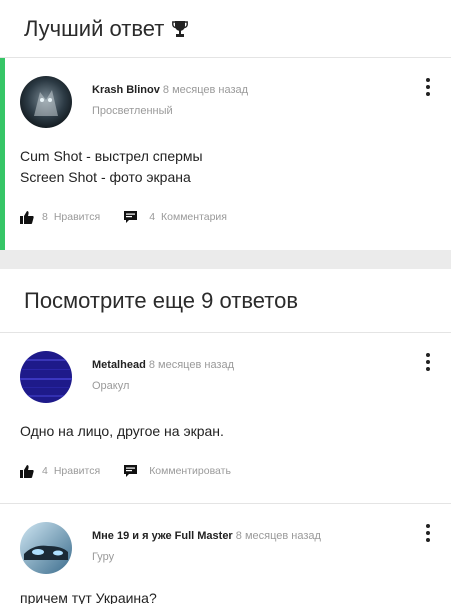  What do you see at coordinates (225, 29) in the screenshot?
I see `best-answer-header: Лучший ответ` at bounding box center [225, 29].